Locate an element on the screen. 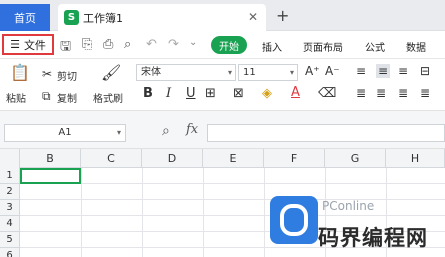  copy-icon: ⧉ is located at coordinates (46, 96).